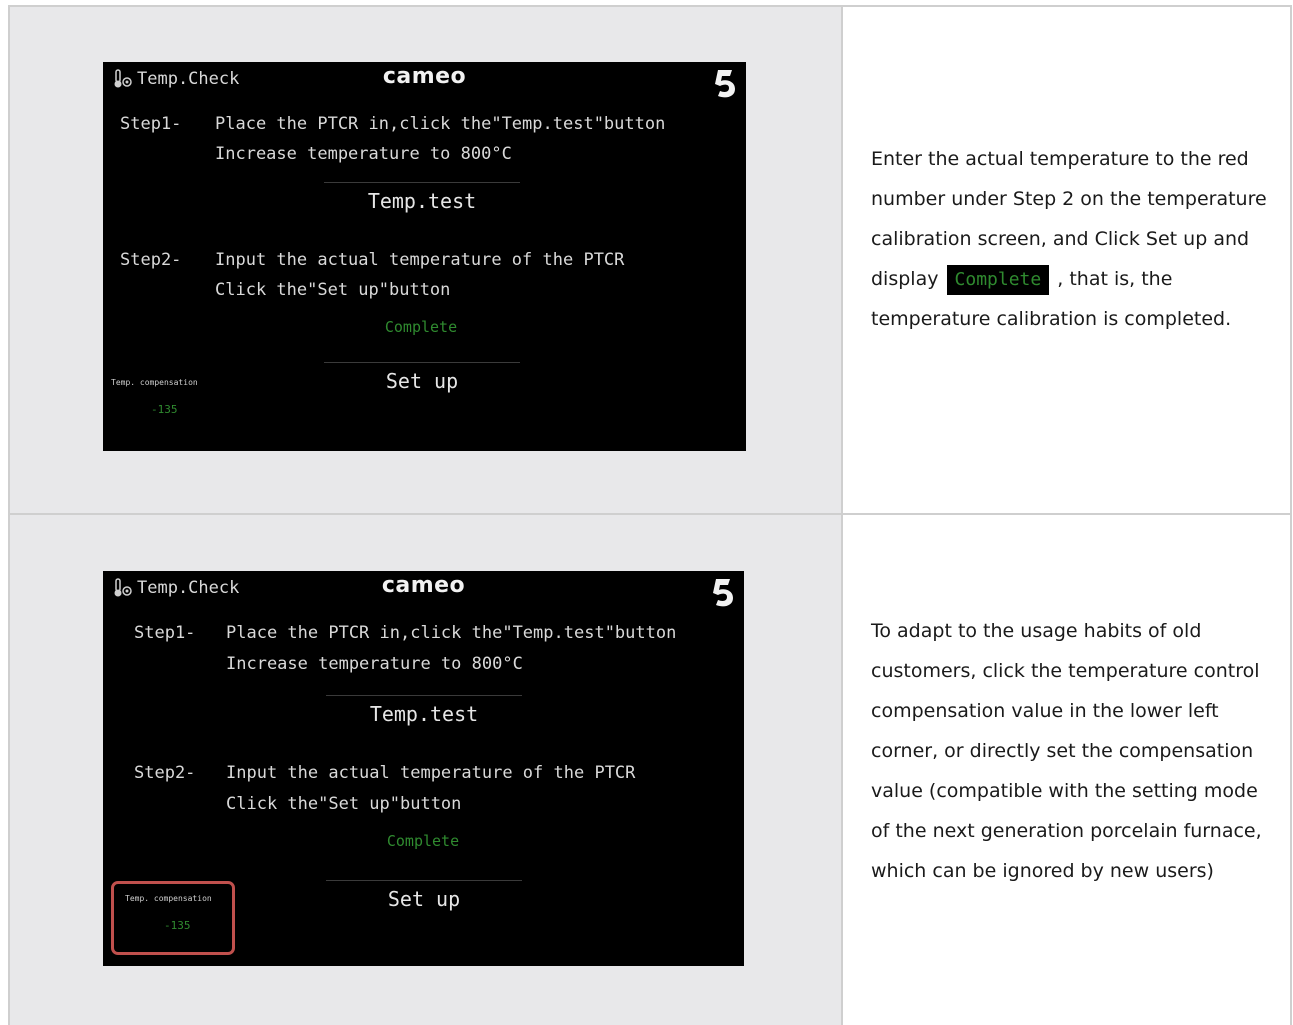  Describe the element at coordinates (998, 279) in the screenshot. I see `complete-badge: Complete` at that location.